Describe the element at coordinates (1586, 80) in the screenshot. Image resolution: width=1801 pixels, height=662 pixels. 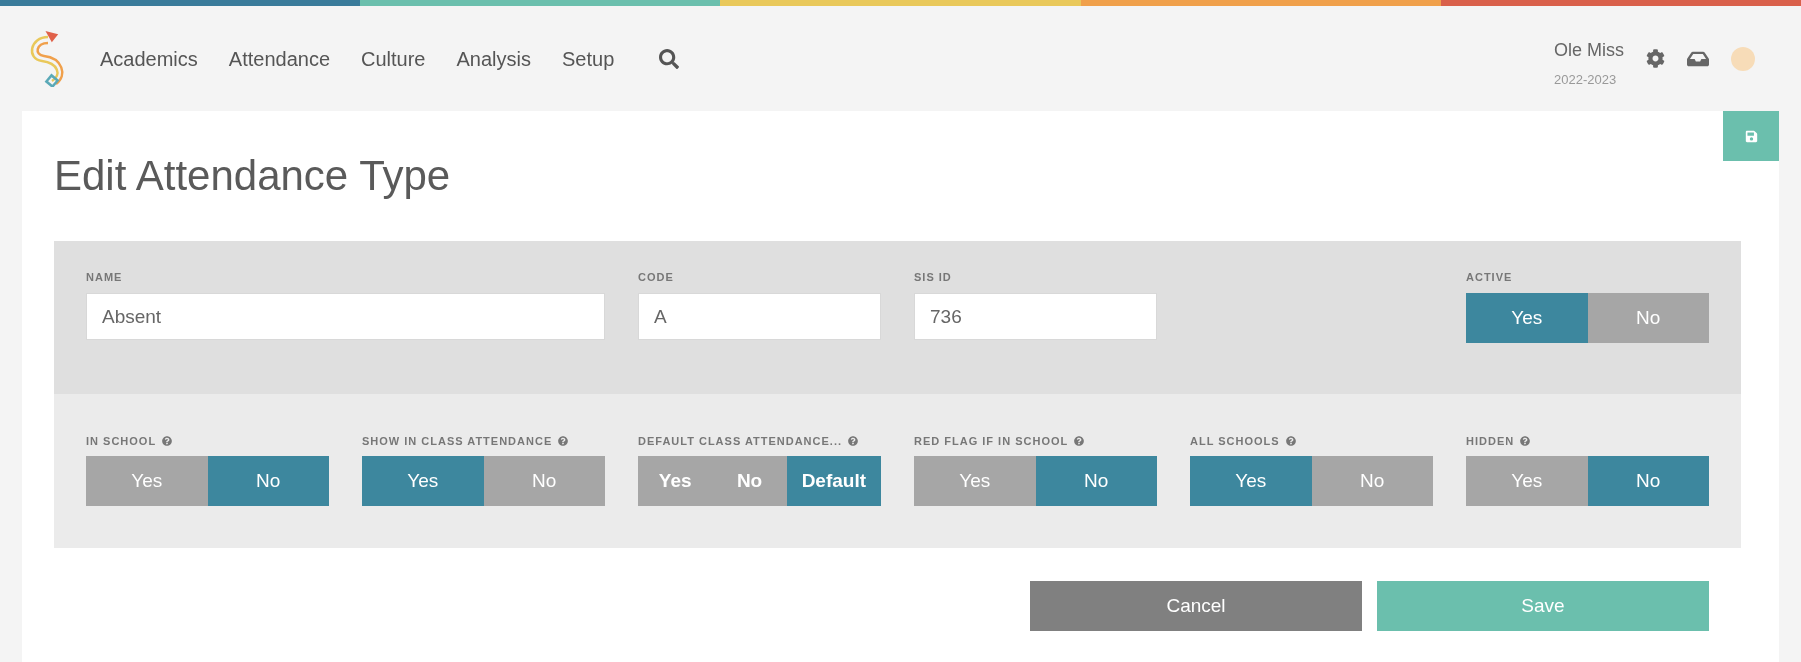
I see `school-year: 2022-2023` at that location.